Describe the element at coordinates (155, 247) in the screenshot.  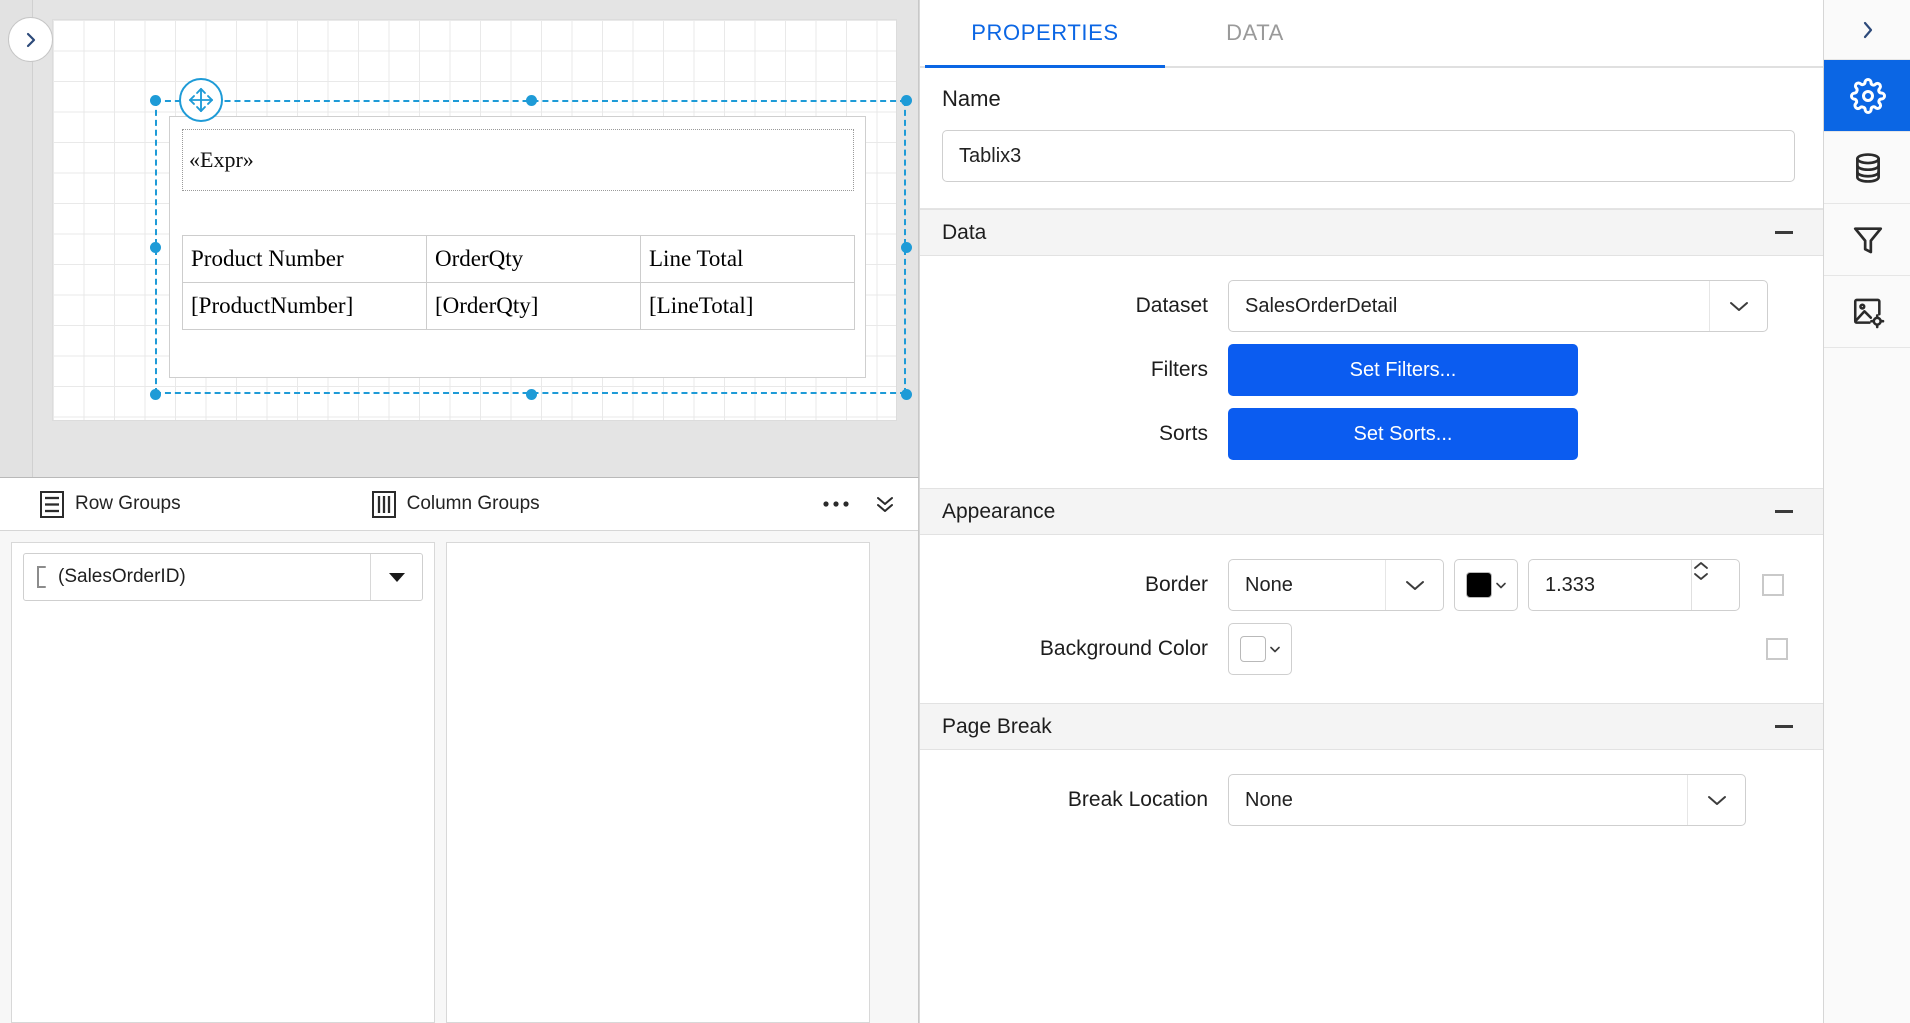
I see `resize-handle-middle-left` at that location.